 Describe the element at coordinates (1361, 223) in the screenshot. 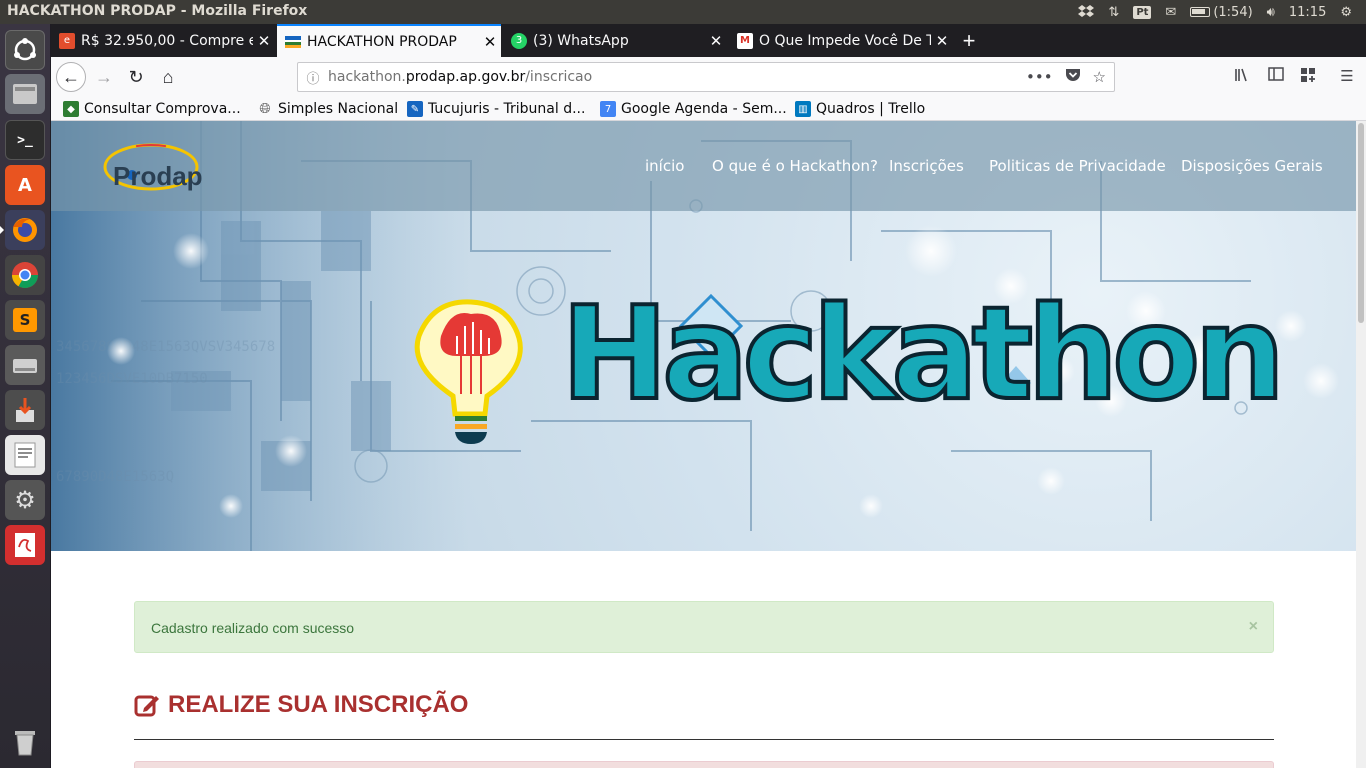

I see `scrollbar-thumb` at that location.